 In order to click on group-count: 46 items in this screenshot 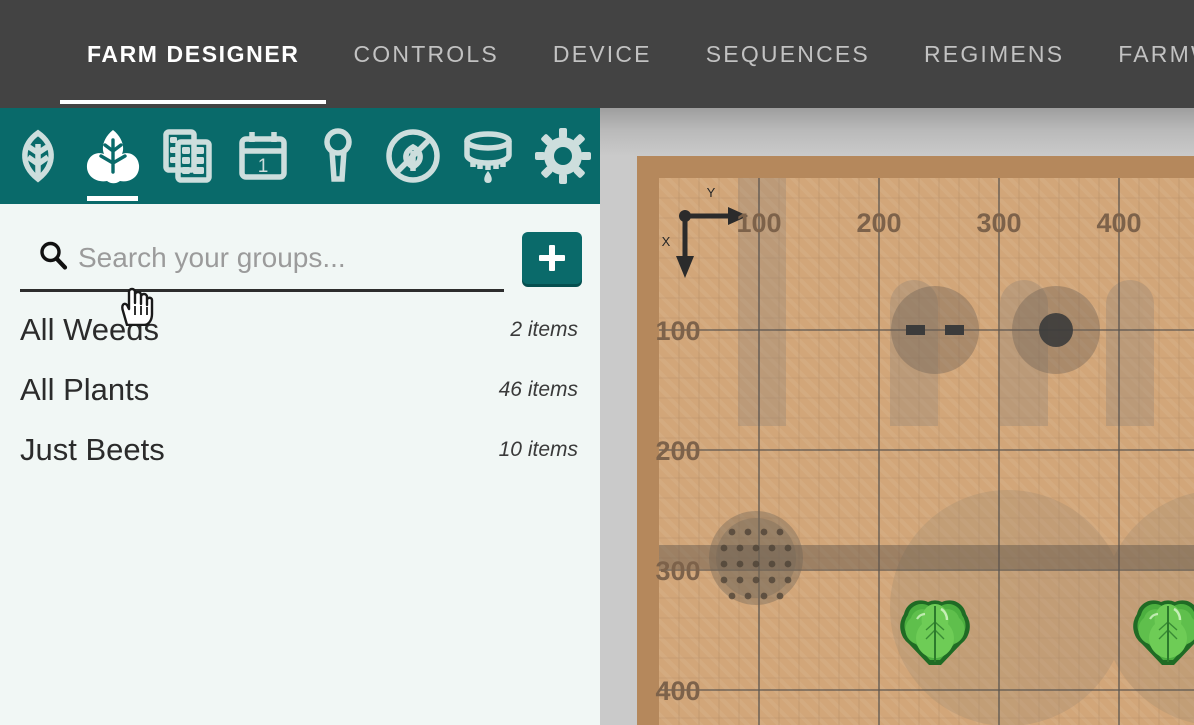, I will do `click(538, 389)`.